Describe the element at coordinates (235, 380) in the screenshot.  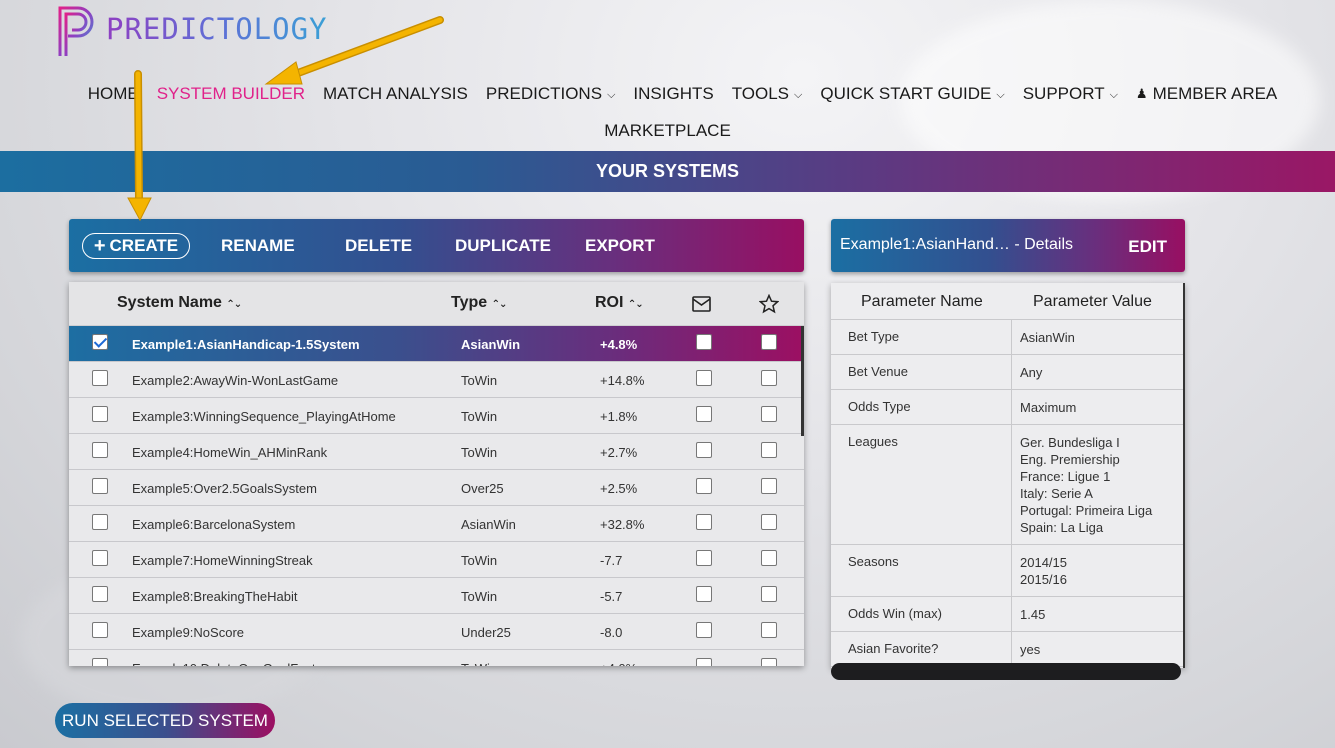
I see `system-name: Example2:AwayWin-WonLastGame` at that location.